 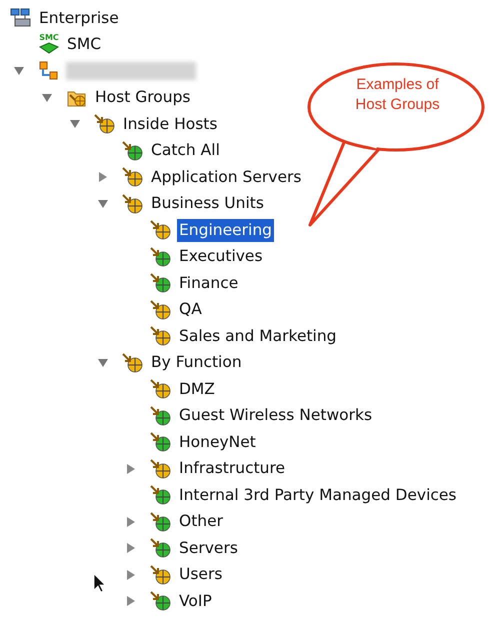 What do you see at coordinates (208, 548) in the screenshot?
I see `tree-item: Servers` at bounding box center [208, 548].